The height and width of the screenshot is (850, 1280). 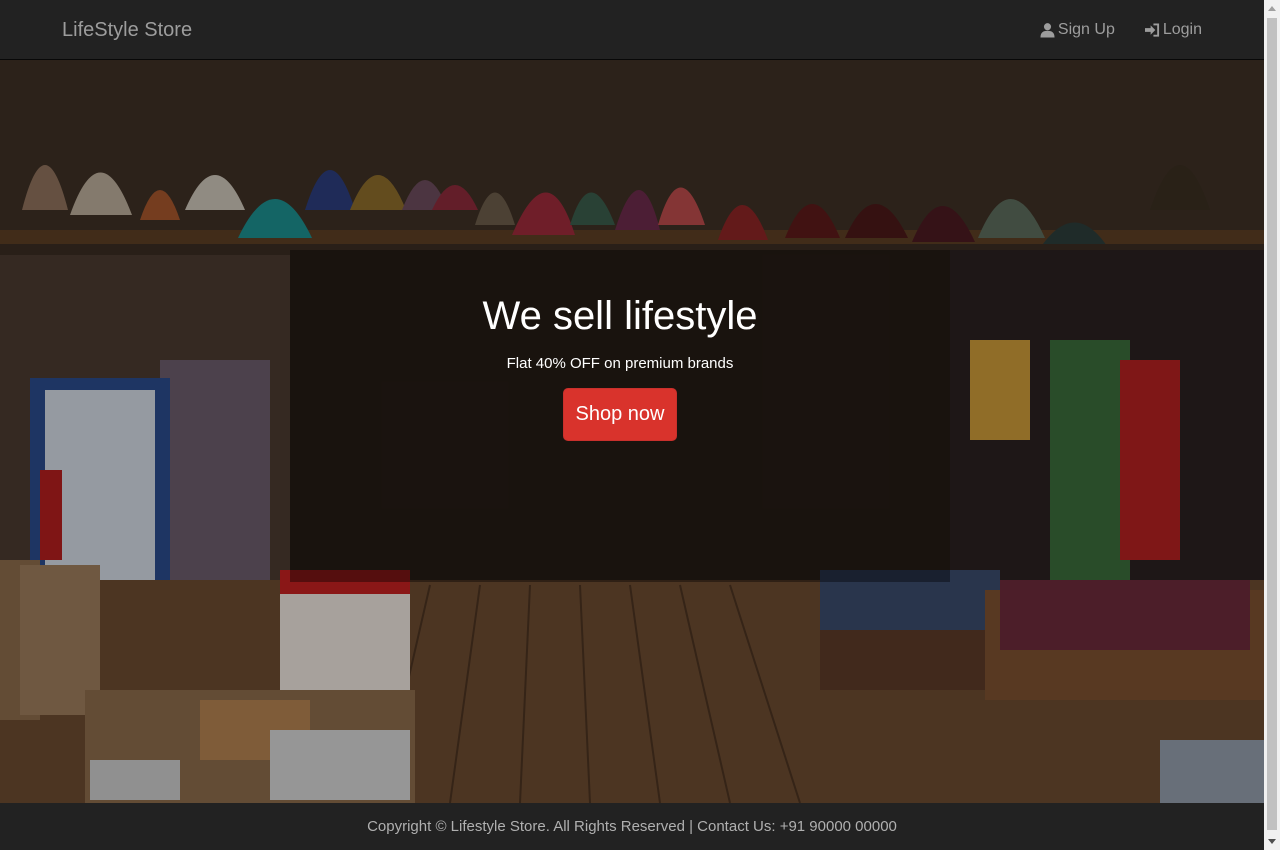 I want to click on signup-link: Sign Up, so click(x=1077, y=30).